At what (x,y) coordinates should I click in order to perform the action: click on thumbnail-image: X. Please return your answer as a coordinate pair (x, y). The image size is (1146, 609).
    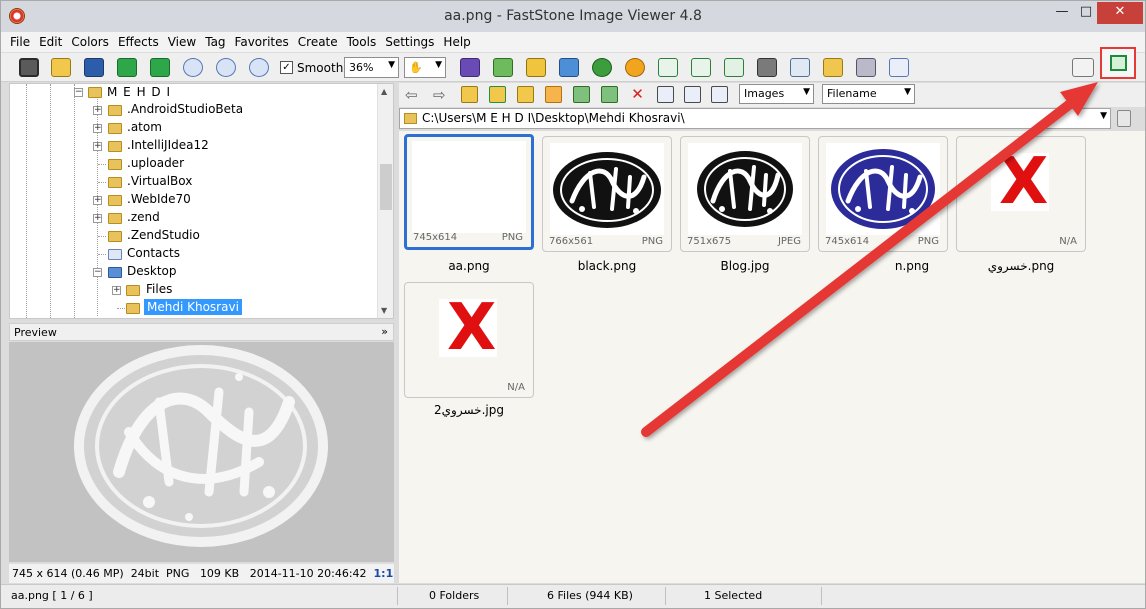
    Looking at the image, I should click on (1020, 182).